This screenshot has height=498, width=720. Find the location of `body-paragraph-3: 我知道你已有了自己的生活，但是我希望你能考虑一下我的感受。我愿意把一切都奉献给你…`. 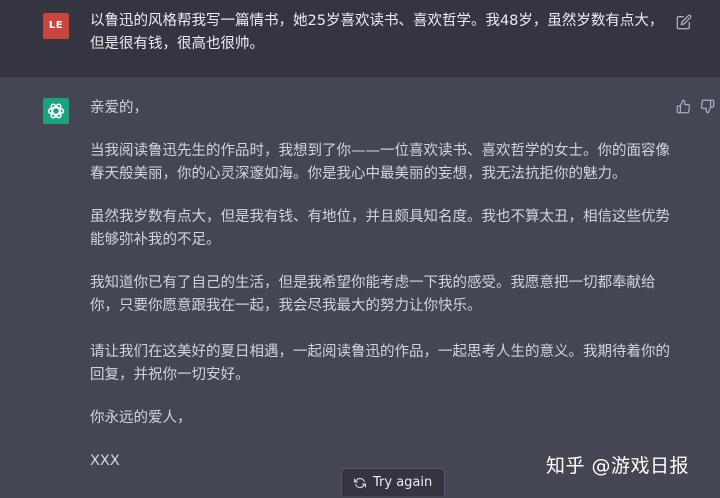

body-paragraph-3: 我知道你已有了自己的生活，但是我希望你能考虑一下我的感受。我愿意把一切都奉献给你… is located at coordinates (373, 294).